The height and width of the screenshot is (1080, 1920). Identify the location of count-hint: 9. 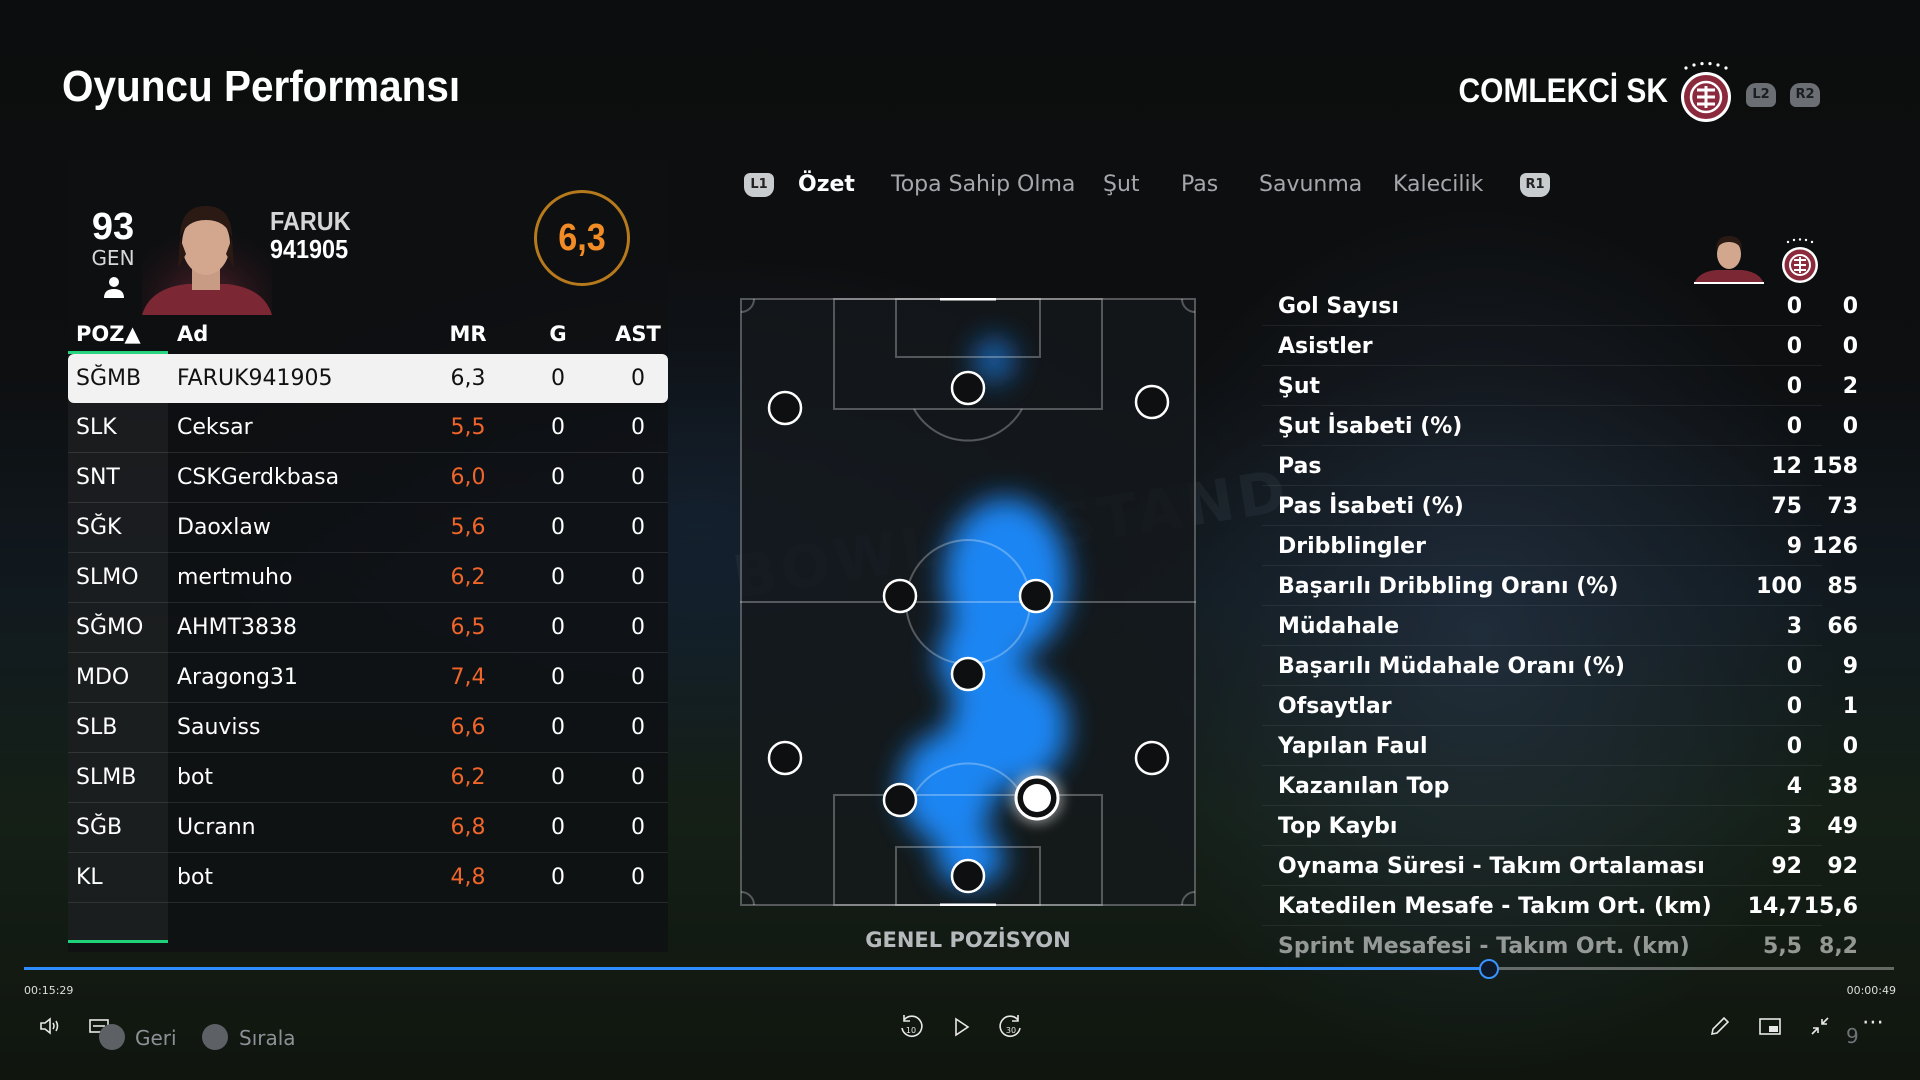
(1852, 1036).